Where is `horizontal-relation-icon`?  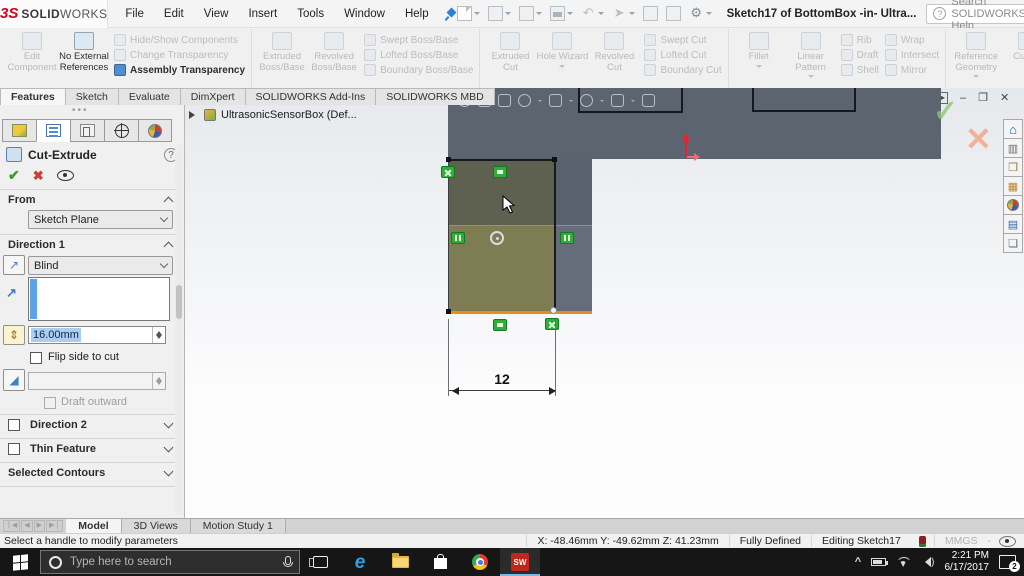
horizontal-relation-icon is located at coordinates (500, 325).